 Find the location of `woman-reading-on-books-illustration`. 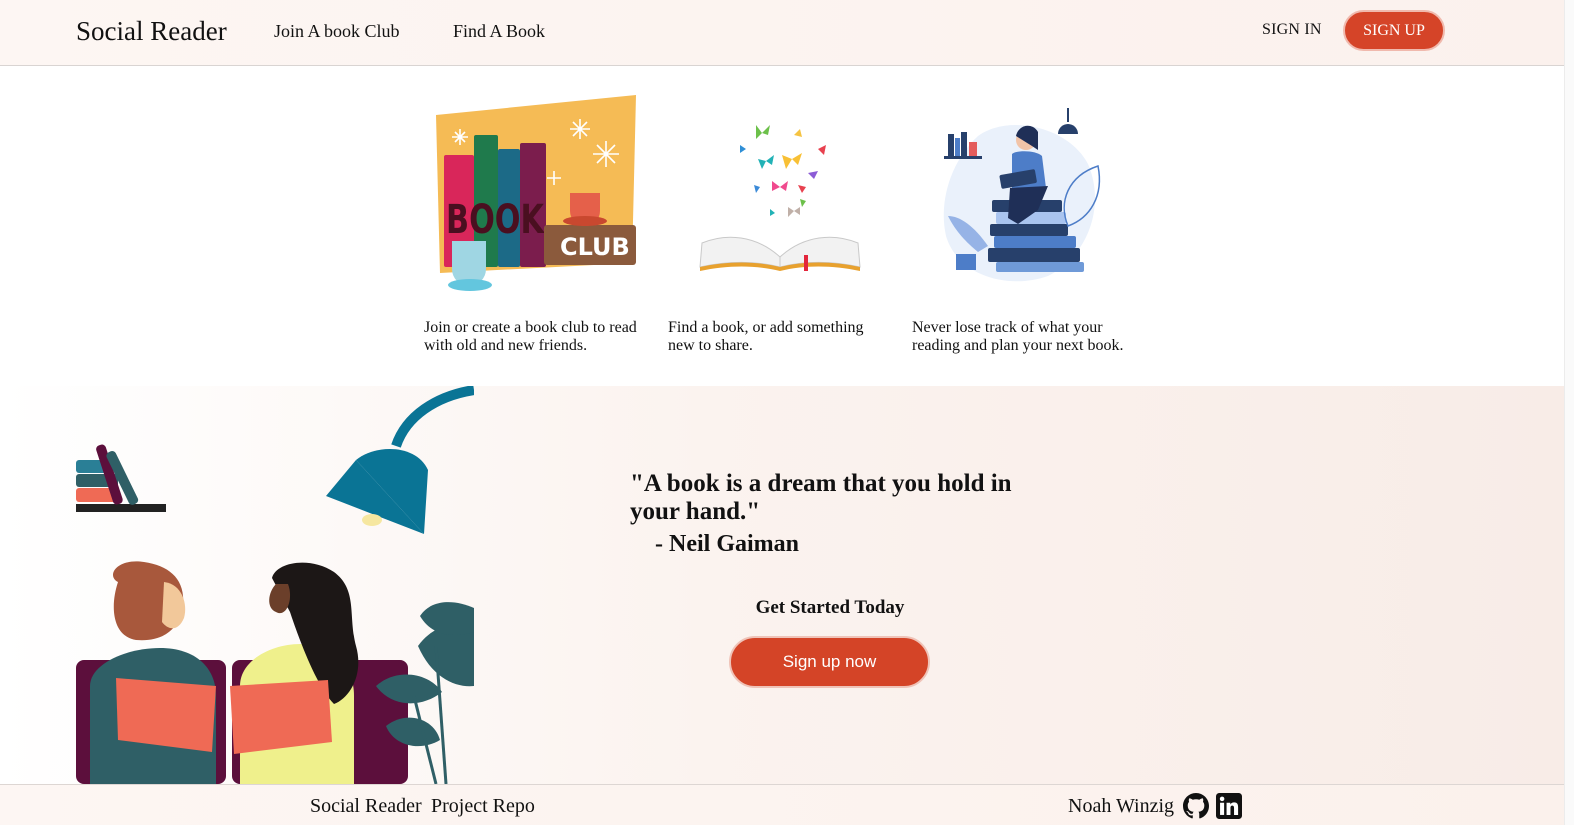

woman-reading-on-books-illustration is located at coordinates (1022, 195).